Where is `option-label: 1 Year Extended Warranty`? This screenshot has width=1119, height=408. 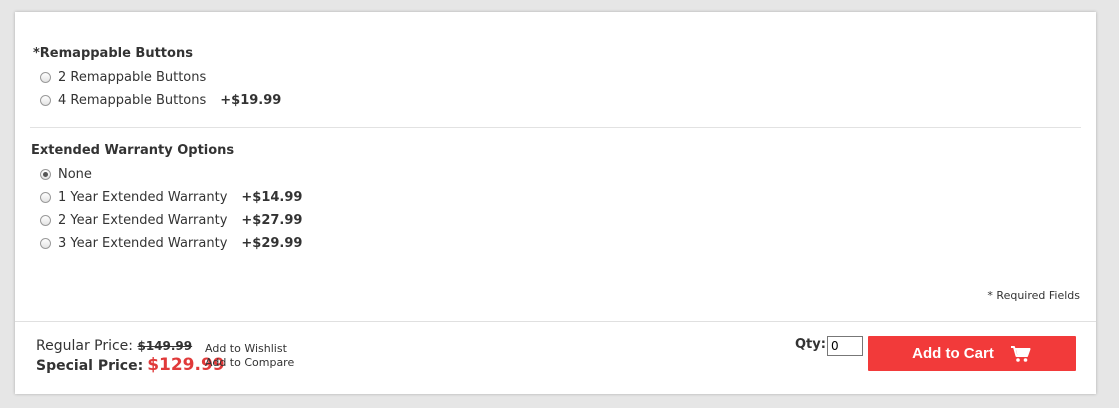
option-label: 1 Year Extended Warranty is located at coordinates (143, 197).